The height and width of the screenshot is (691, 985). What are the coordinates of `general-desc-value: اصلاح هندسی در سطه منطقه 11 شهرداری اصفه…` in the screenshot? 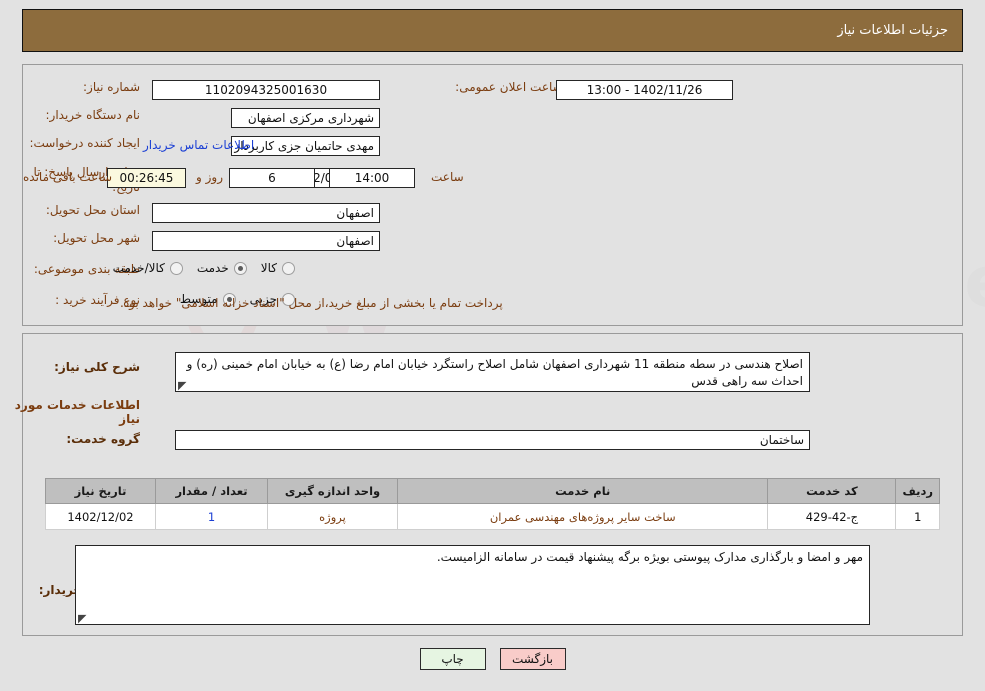 It's located at (492, 372).